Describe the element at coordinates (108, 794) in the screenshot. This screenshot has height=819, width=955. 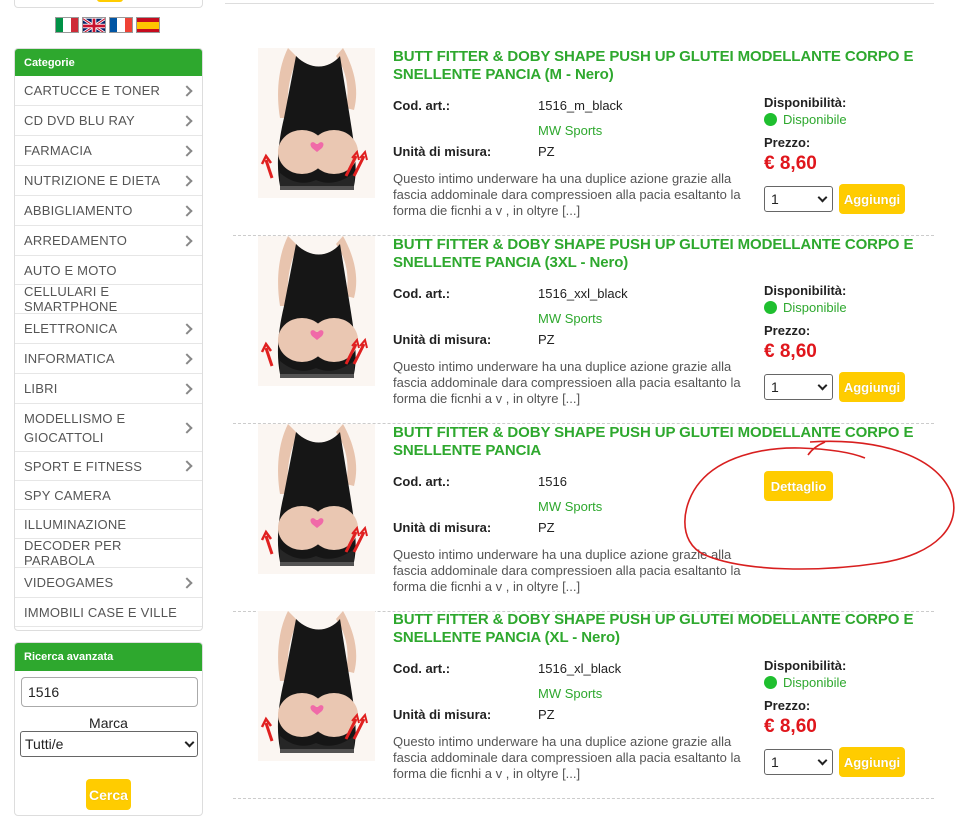
I see `search-button: Cerca` at that location.